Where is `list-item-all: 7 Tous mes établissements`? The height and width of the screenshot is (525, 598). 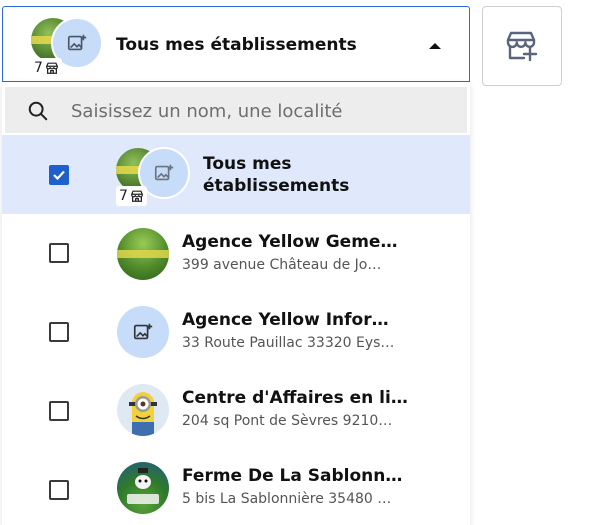 list-item-all: 7 Tous mes établissements is located at coordinates (236, 174).